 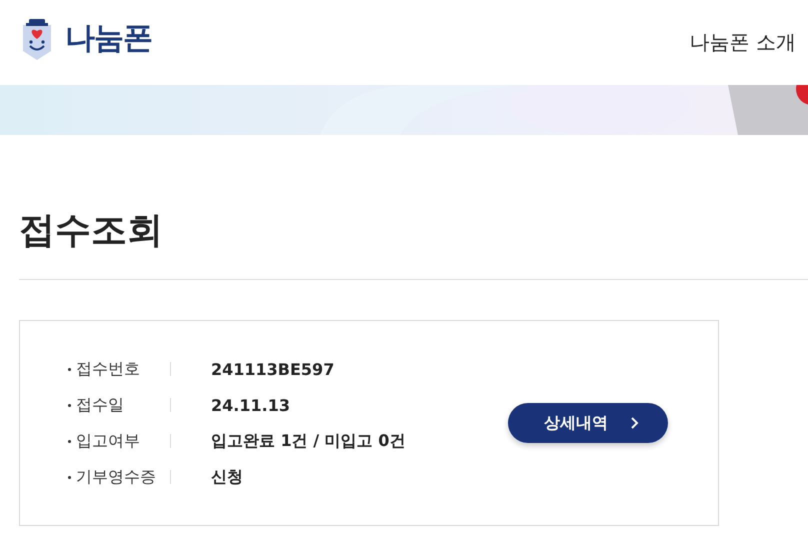 What do you see at coordinates (743, 42) in the screenshot?
I see `nav-link: 나눔폰 소개` at bounding box center [743, 42].